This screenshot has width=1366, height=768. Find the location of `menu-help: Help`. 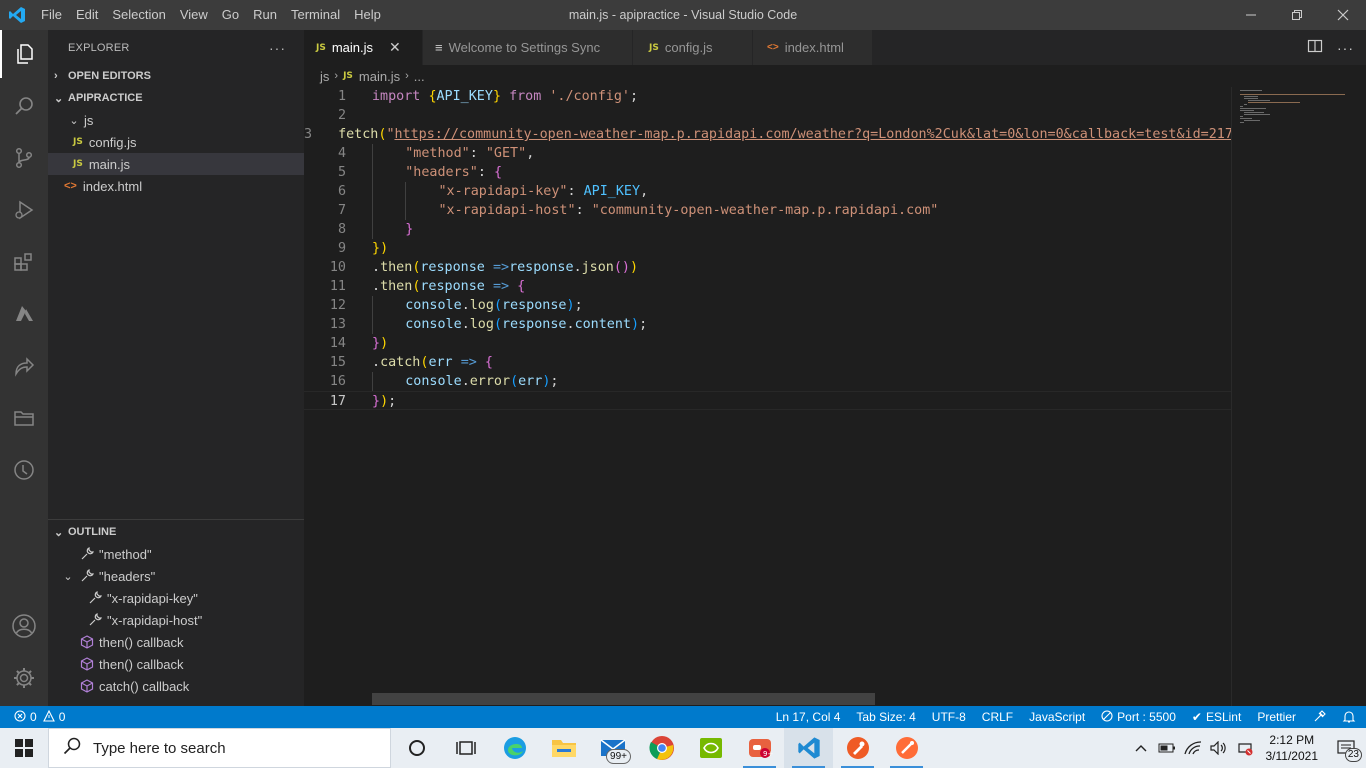

menu-help: Help is located at coordinates (367, 15).